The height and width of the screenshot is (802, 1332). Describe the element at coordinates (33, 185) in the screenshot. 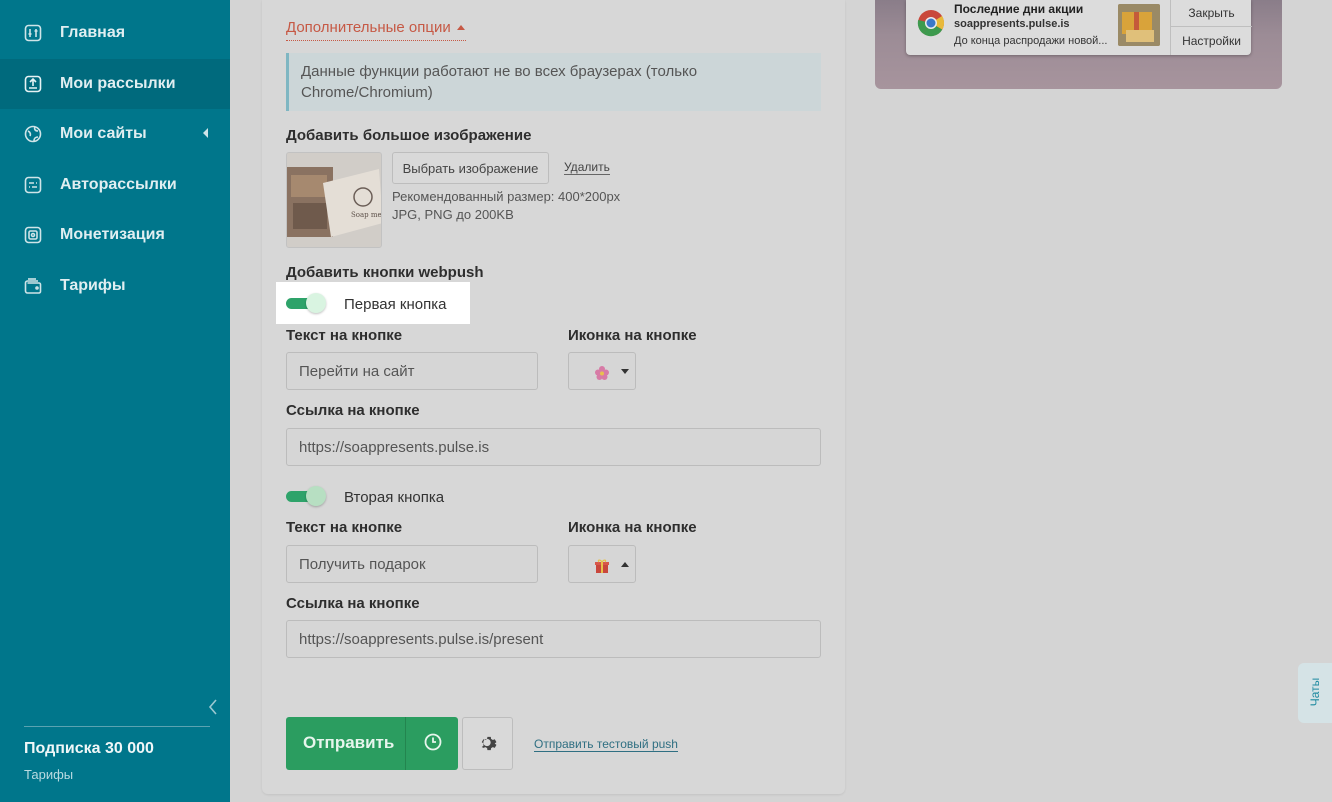

I see `auto-icon` at that location.